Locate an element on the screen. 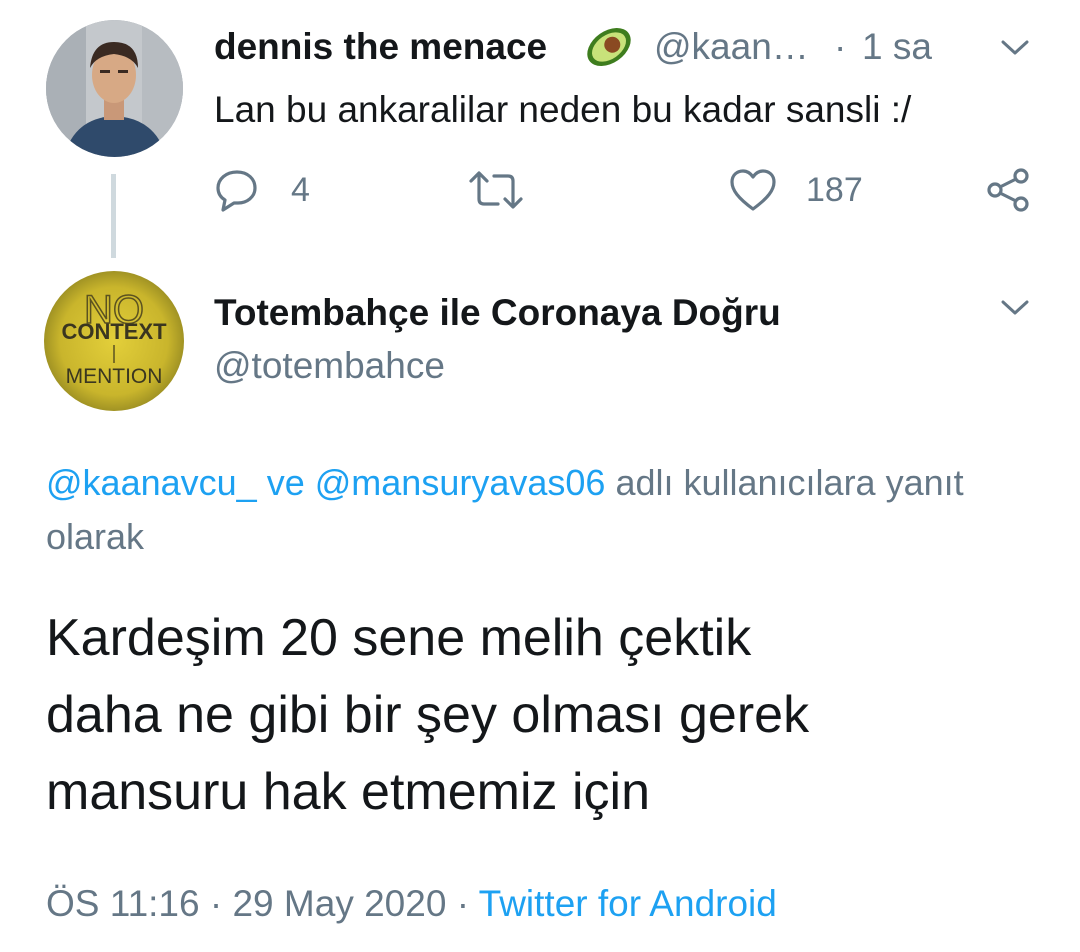 The height and width of the screenshot is (952, 1080). tweet-time: 1 sa is located at coordinates (897, 47).